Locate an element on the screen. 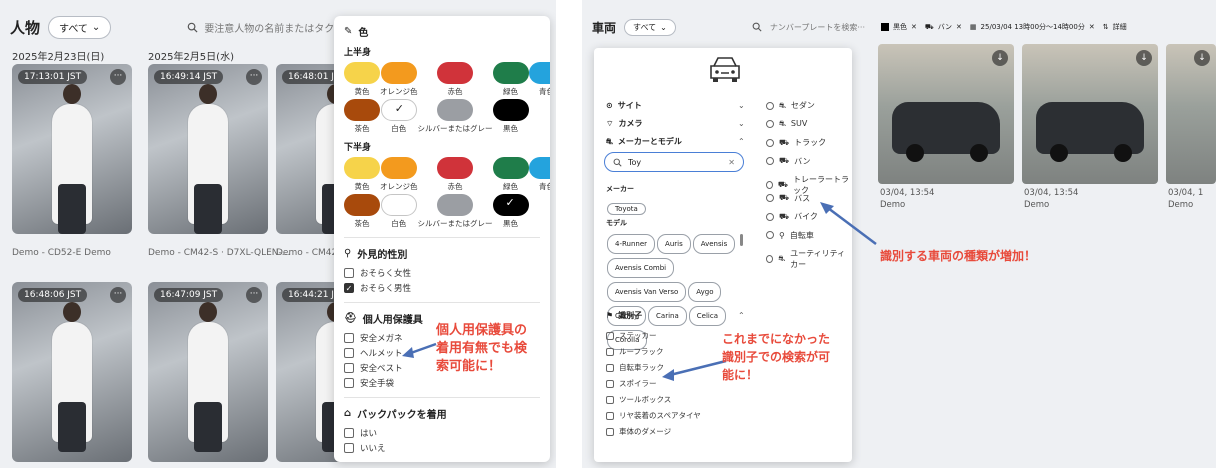 The image size is (1216, 468). color-swatch: 茶色 is located at coordinates (362, 116).